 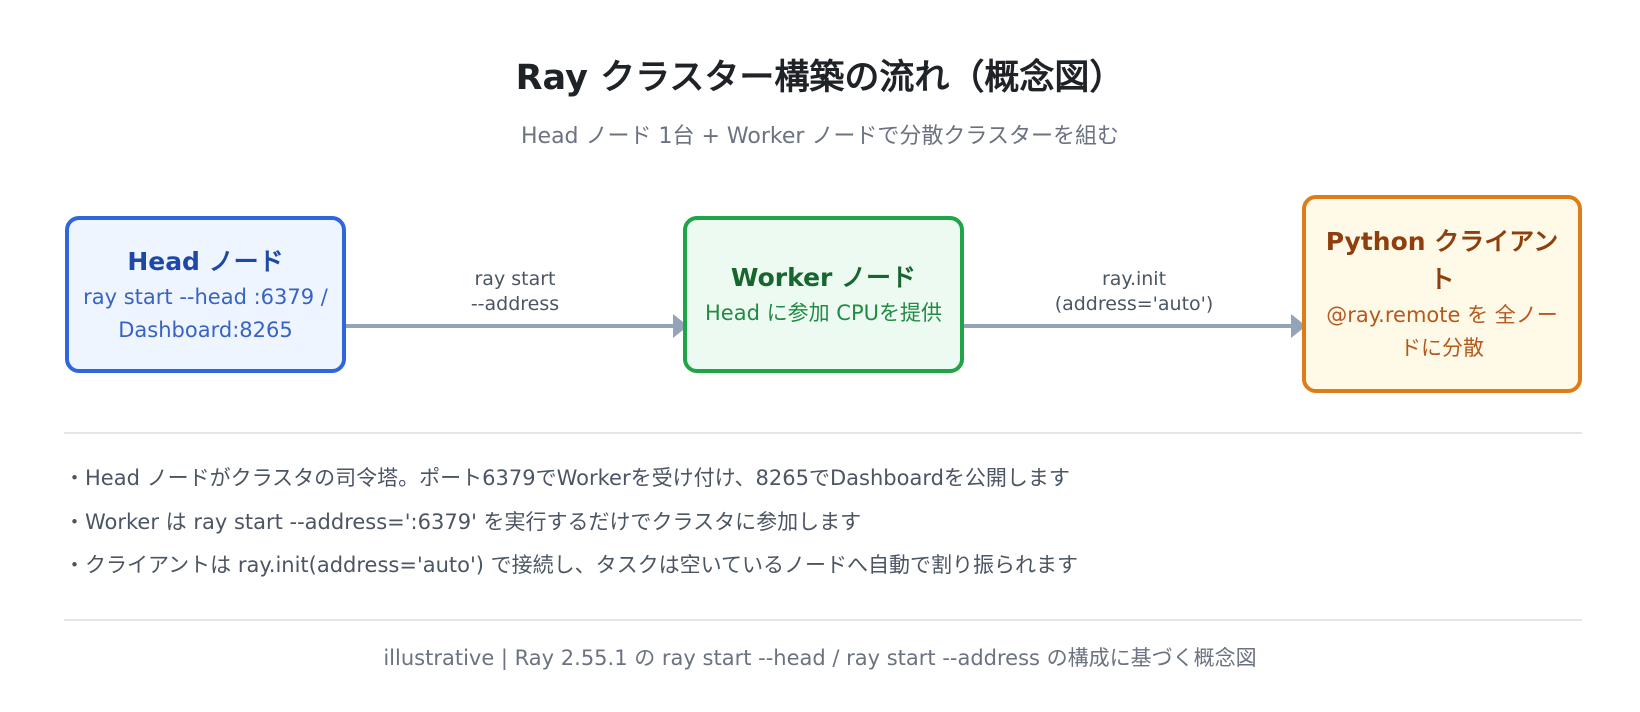 I want to click on client-node-description: @ray.remote を 全ノードに分散, so click(x=1442, y=331).